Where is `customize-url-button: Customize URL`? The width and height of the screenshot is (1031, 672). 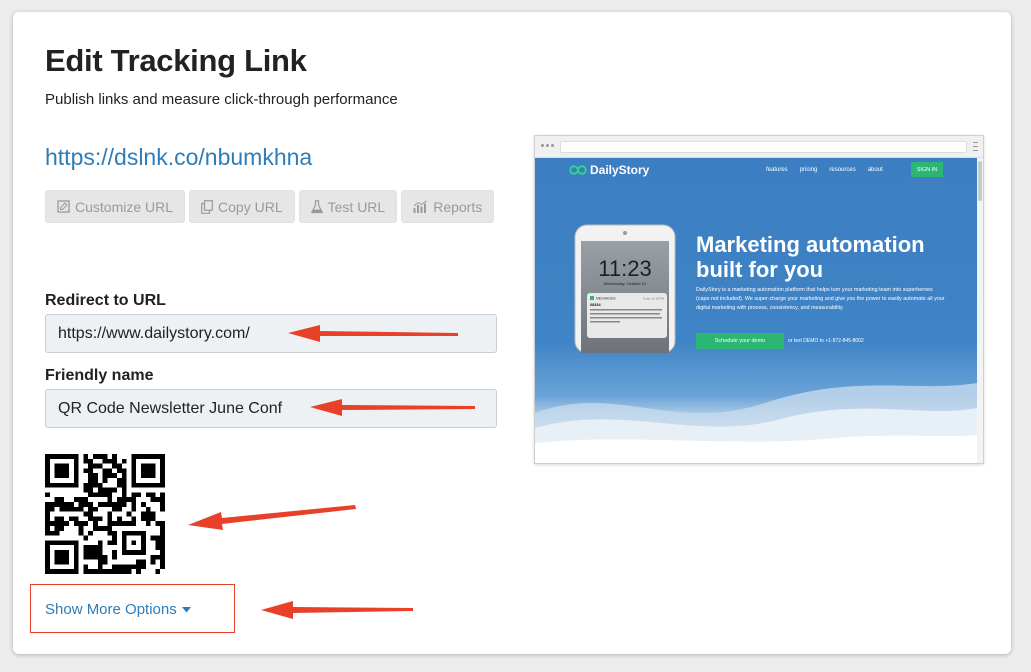 customize-url-button: Customize URL is located at coordinates (115, 206).